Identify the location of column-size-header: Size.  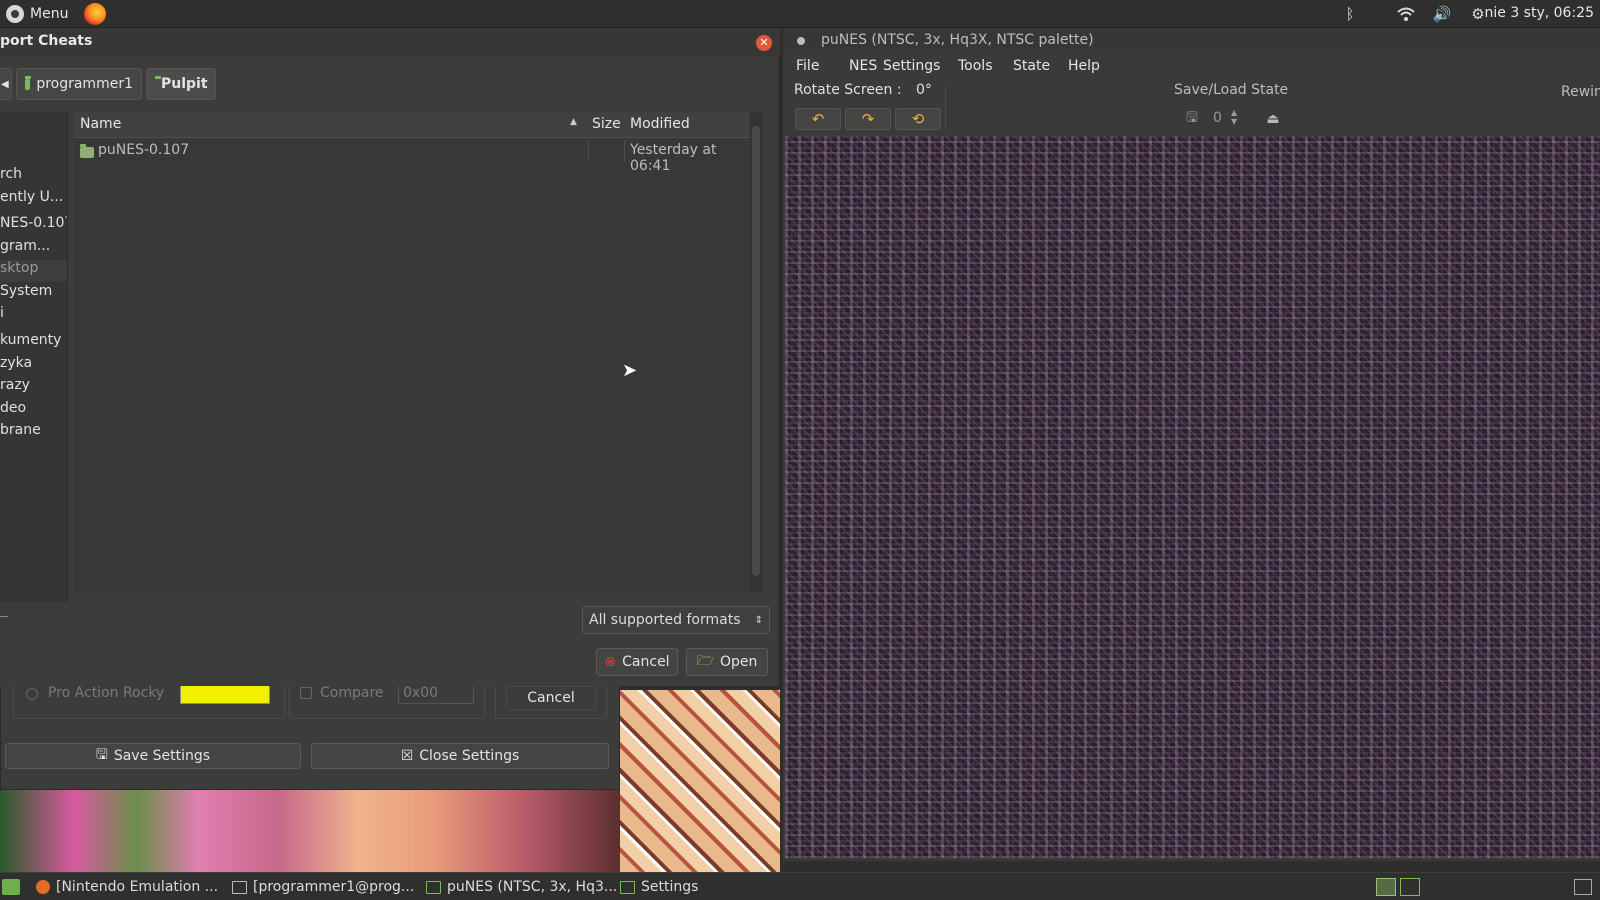
(606, 124).